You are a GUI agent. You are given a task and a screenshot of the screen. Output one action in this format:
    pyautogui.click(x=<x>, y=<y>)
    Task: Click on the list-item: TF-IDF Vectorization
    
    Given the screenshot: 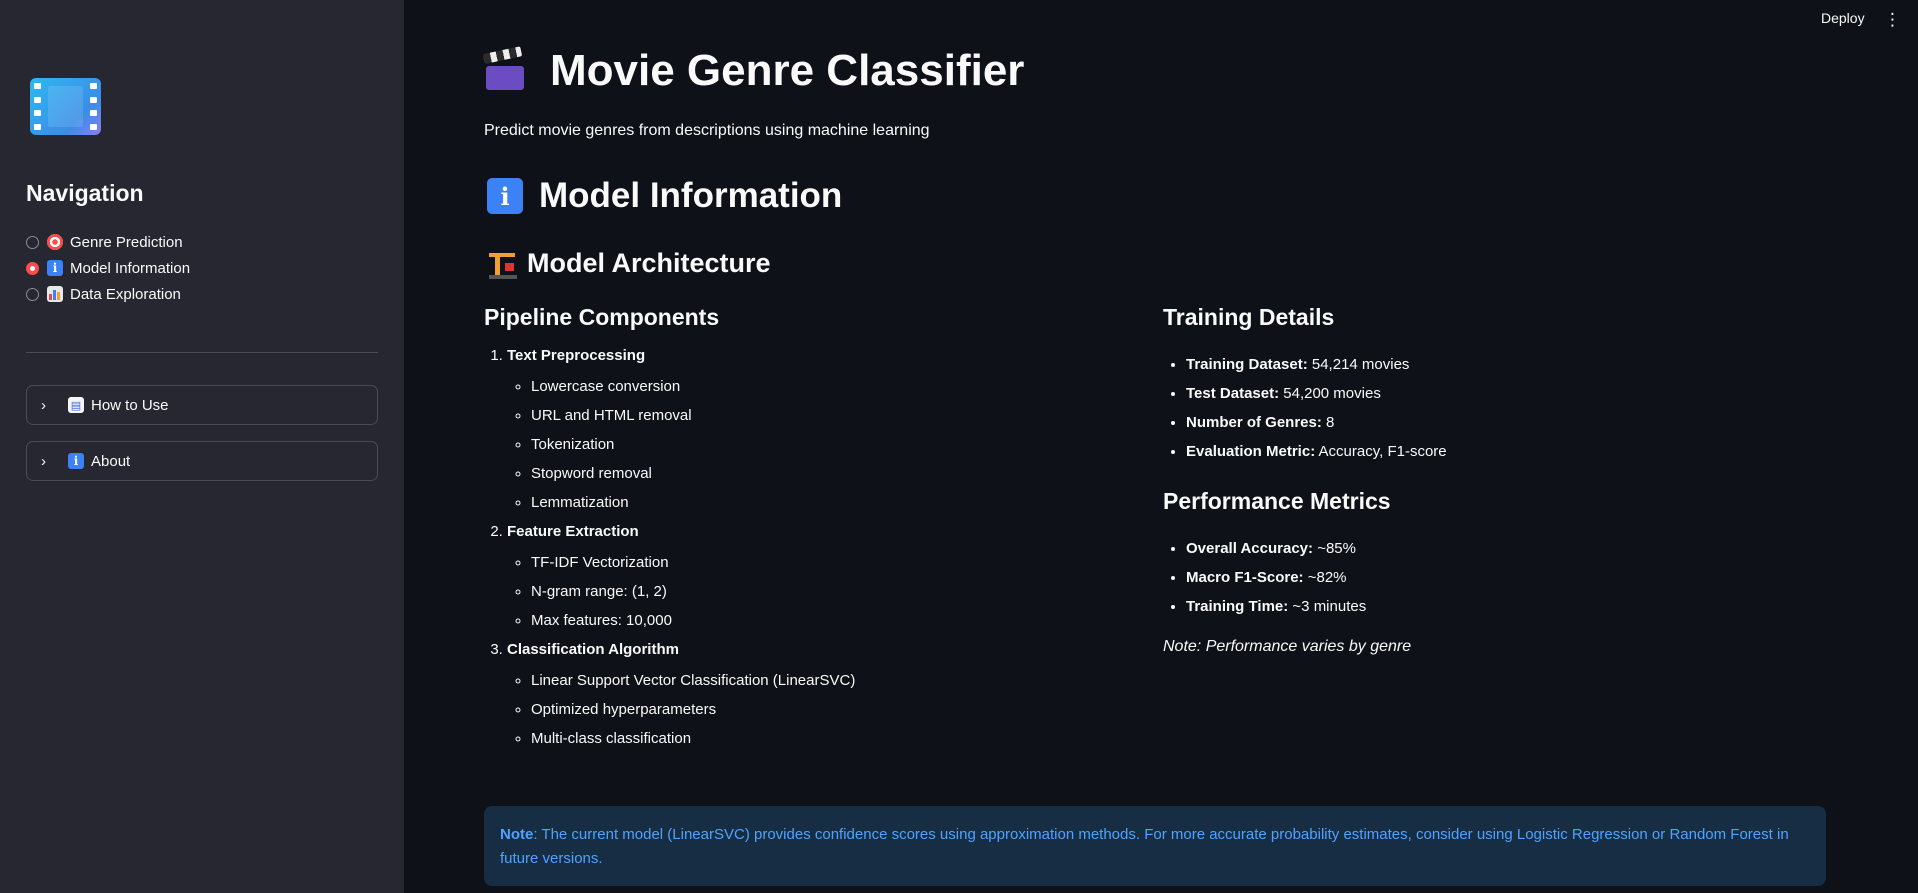 What is the action you would take?
    pyautogui.click(x=839, y=563)
    